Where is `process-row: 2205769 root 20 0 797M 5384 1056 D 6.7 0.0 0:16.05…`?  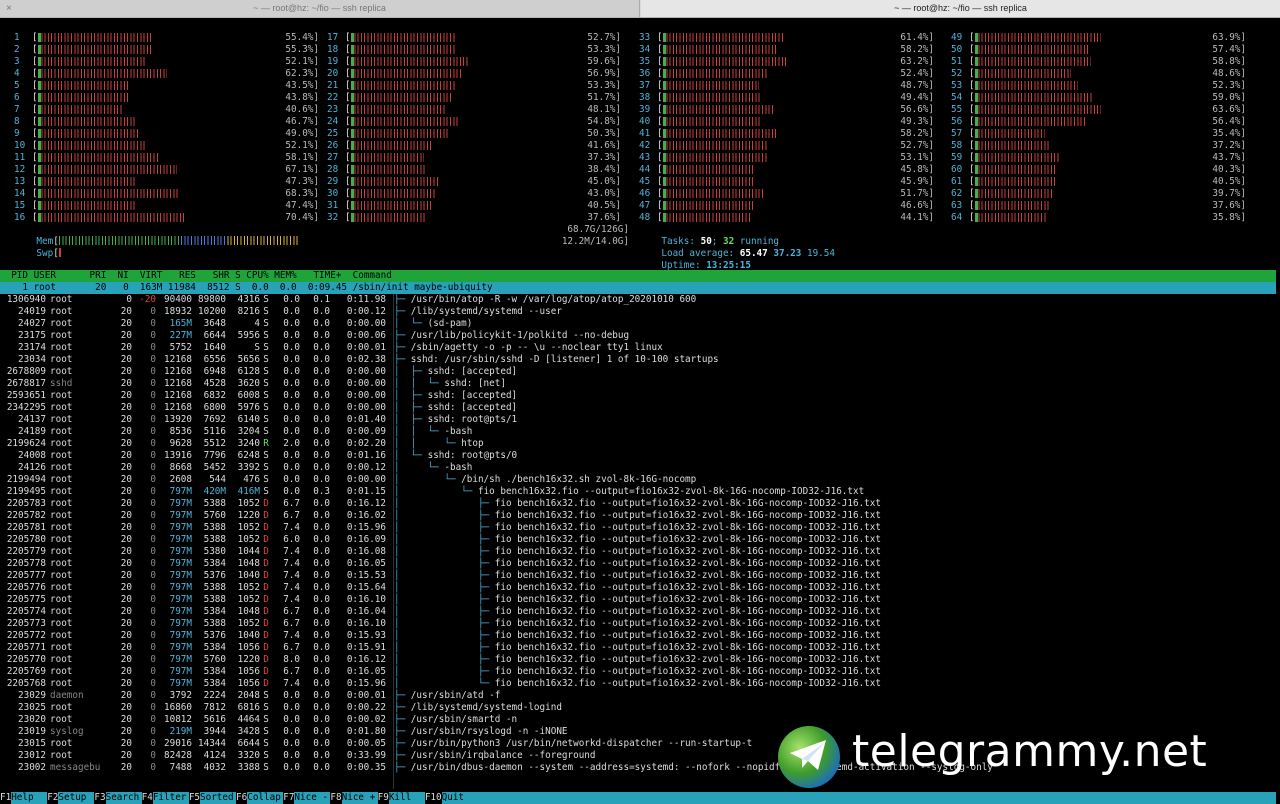 process-row: 2205769 root 20 0 797M 5384 1056 D 6.7 0.0 0:16.05… is located at coordinates (640, 672).